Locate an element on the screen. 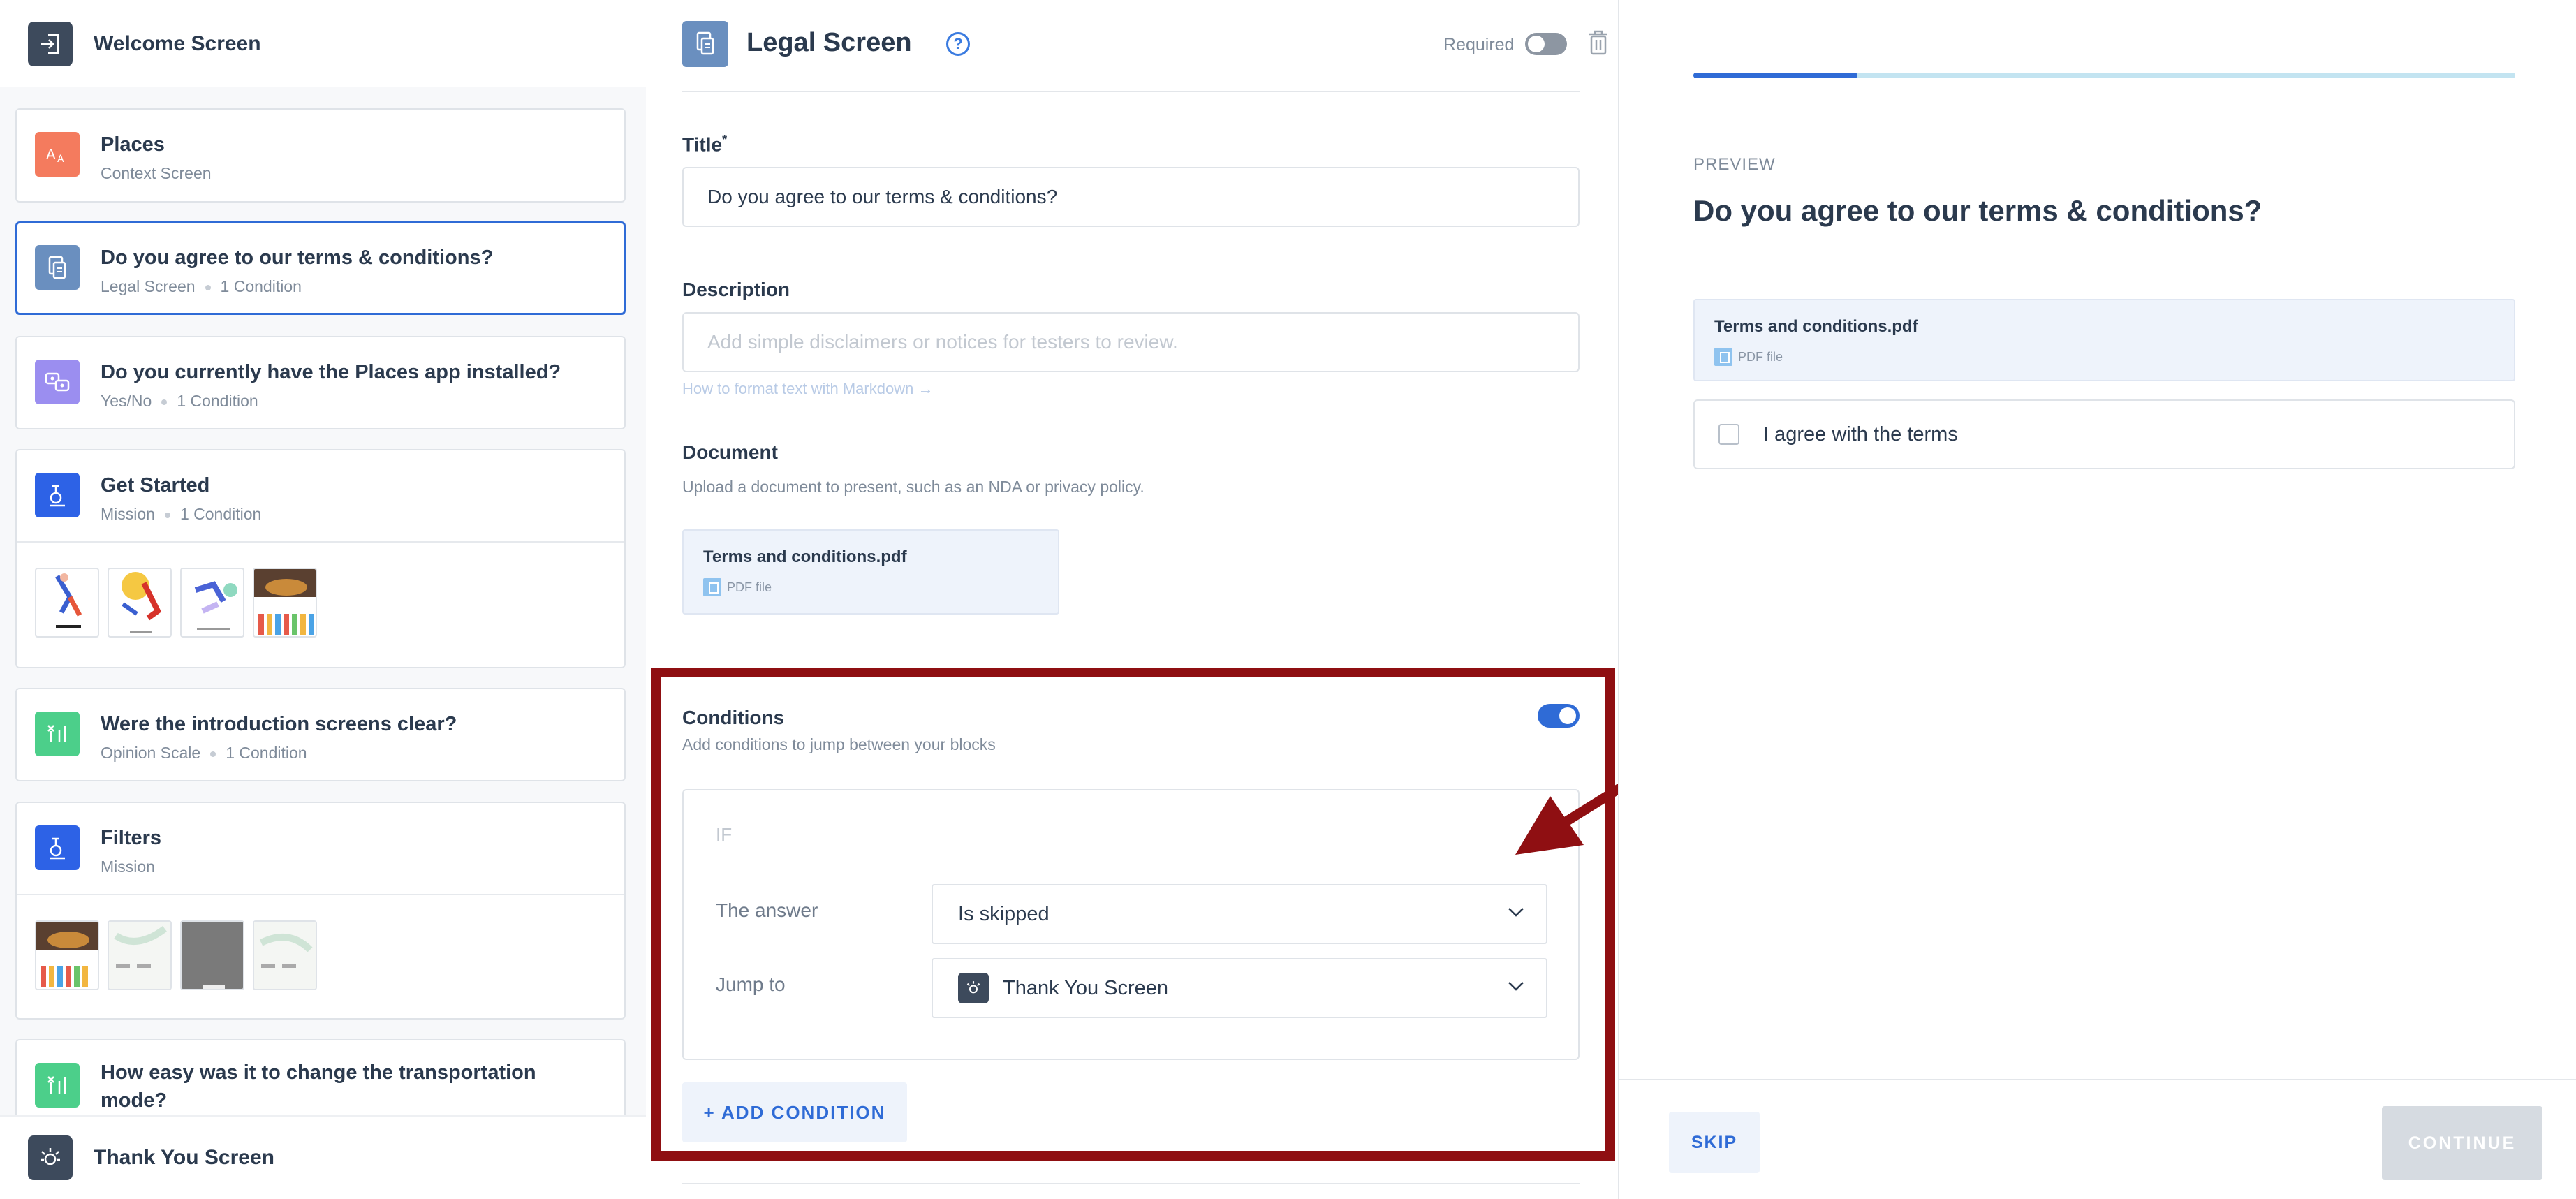 Image resolution: width=2576 pixels, height=1199 pixels. block-subtitle: Opinion Scale 1 Condition is located at coordinates (204, 753).